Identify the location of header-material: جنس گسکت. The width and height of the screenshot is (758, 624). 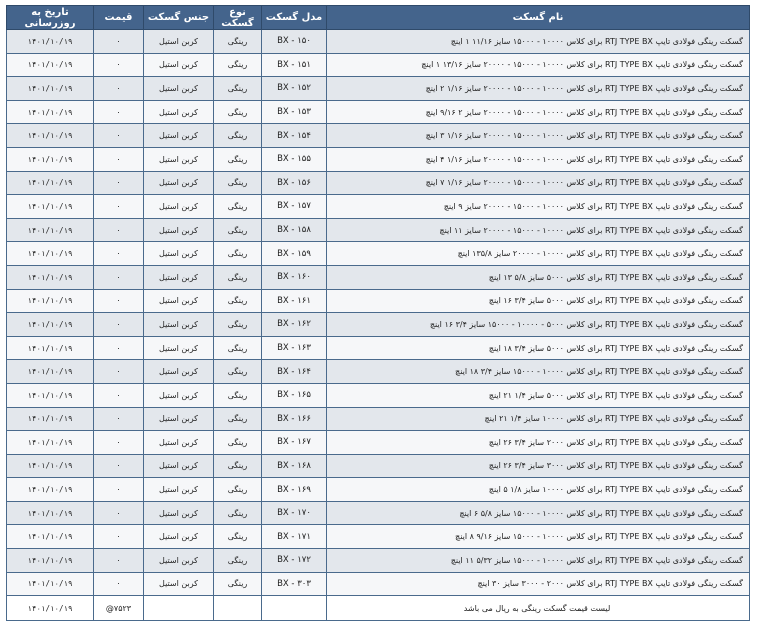
(178, 17).